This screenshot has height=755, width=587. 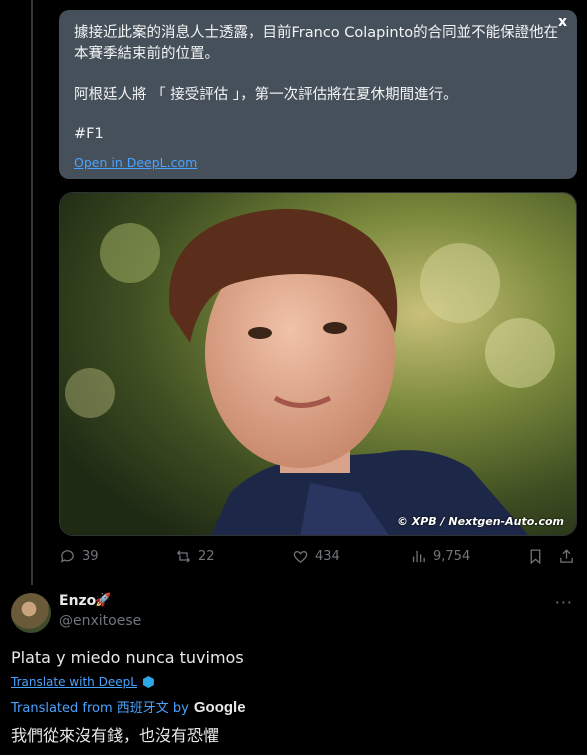 What do you see at coordinates (480, 521) in the screenshot?
I see `photo-watermark: © XPB / Nextgen-Auto.com` at bounding box center [480, 521].